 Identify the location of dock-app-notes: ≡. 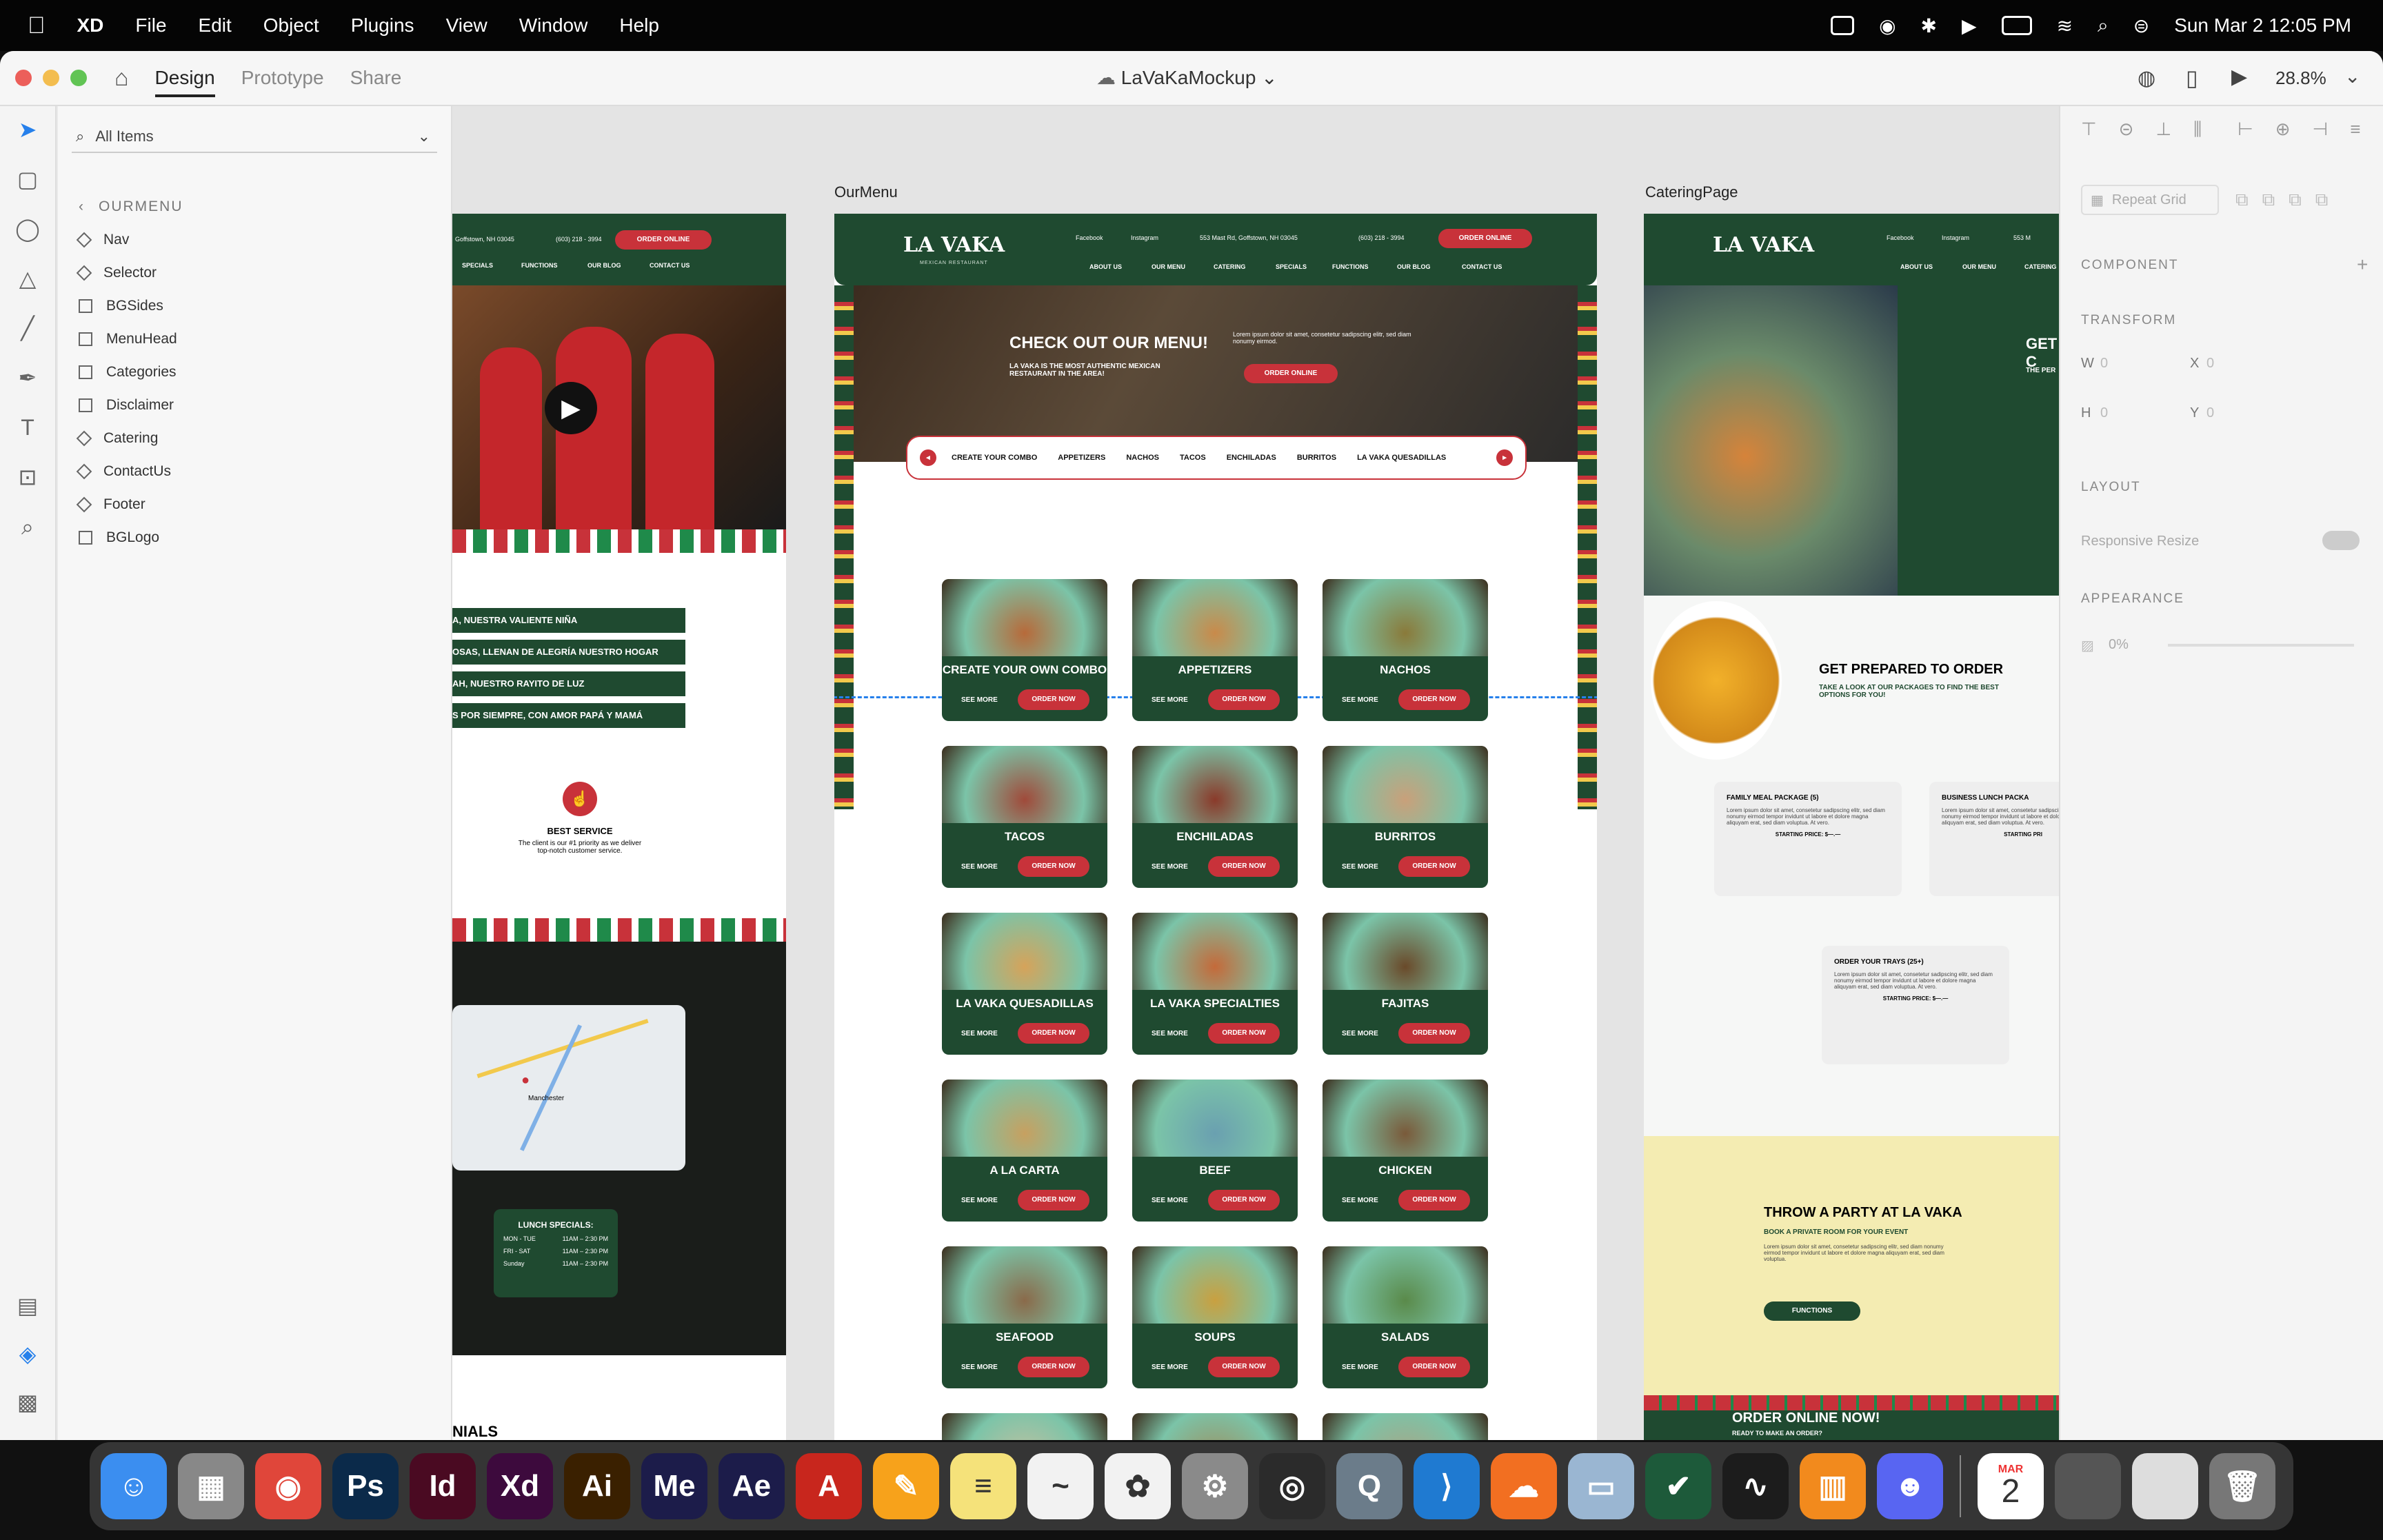
(983, 1486).